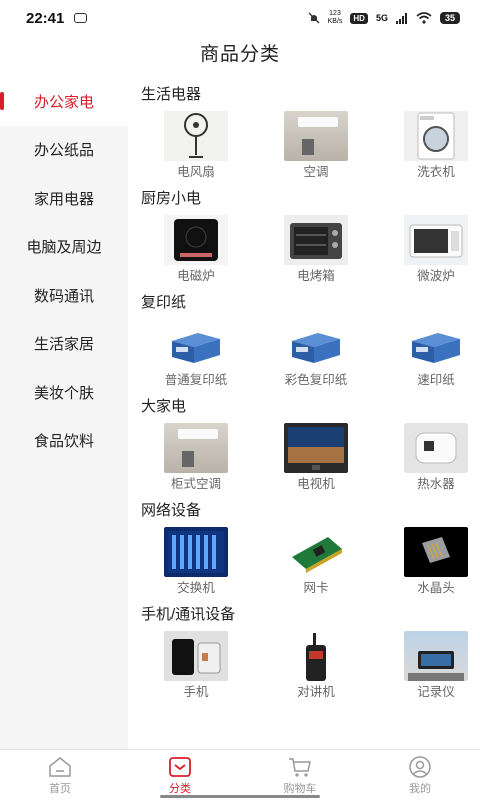 The image size is (480, 800). I want to click on product-category-water-heater: 热水器, so click(436, 458).